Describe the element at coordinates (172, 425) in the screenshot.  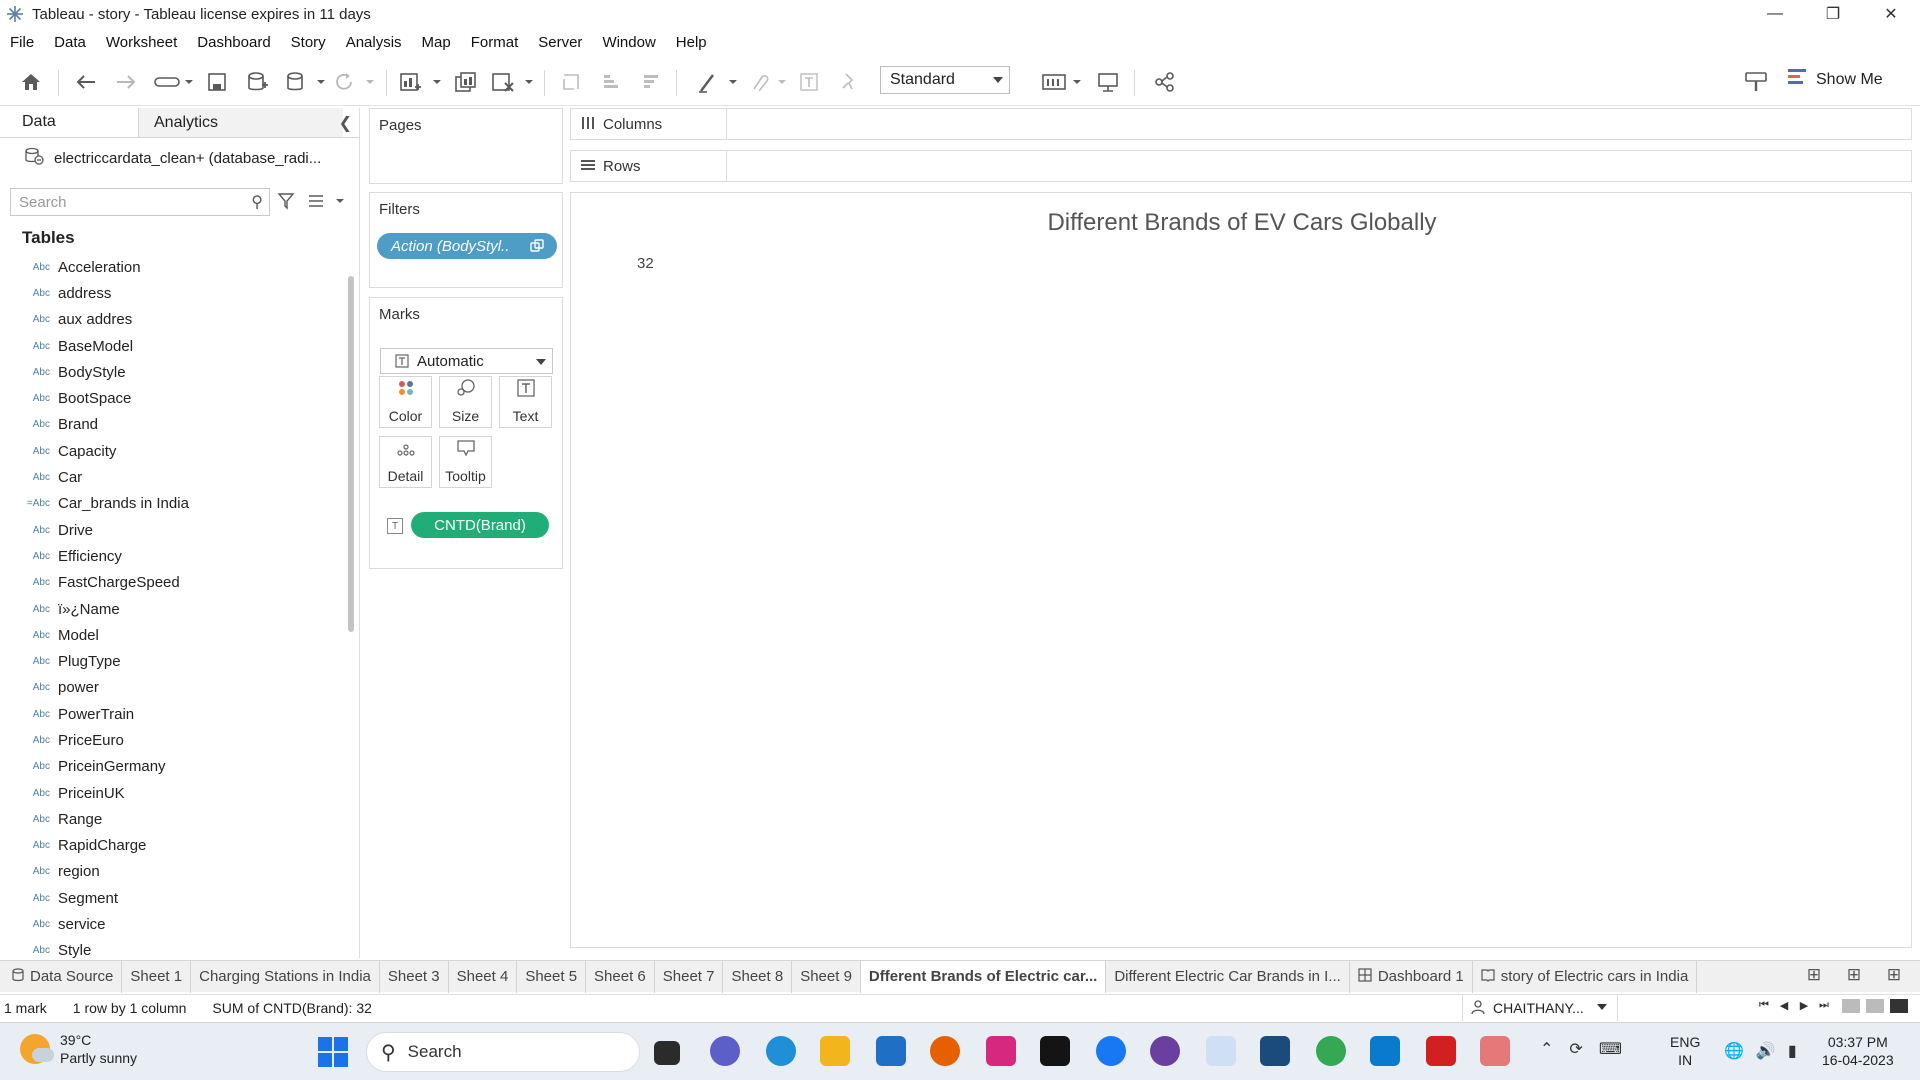
I see `field-item: Abc Brand` at that location.